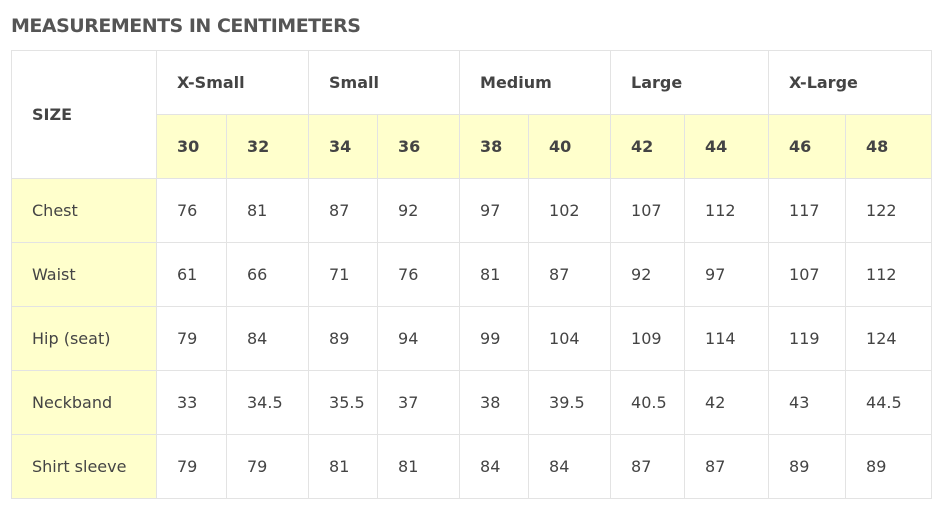 Image resolution: width=946 pixels, height=519 pixels. I want to click on table-row: Chest 76 81 87 92 97 102 107 112 117 122, so click(472, 210).